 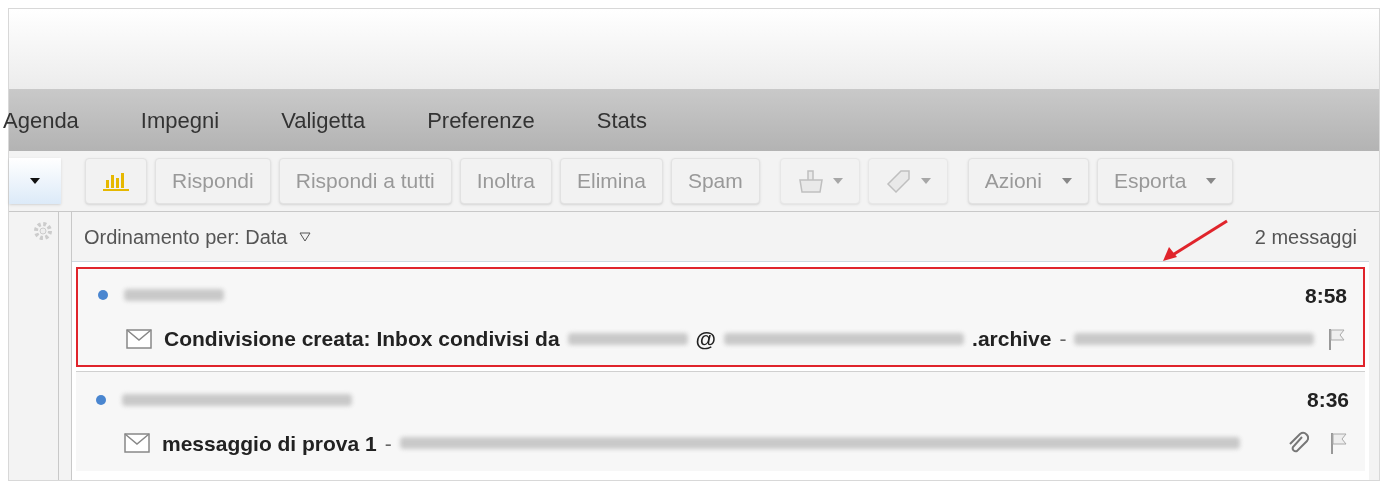 I want to click on nav-tab: Stats, so click(x=621, y=120).